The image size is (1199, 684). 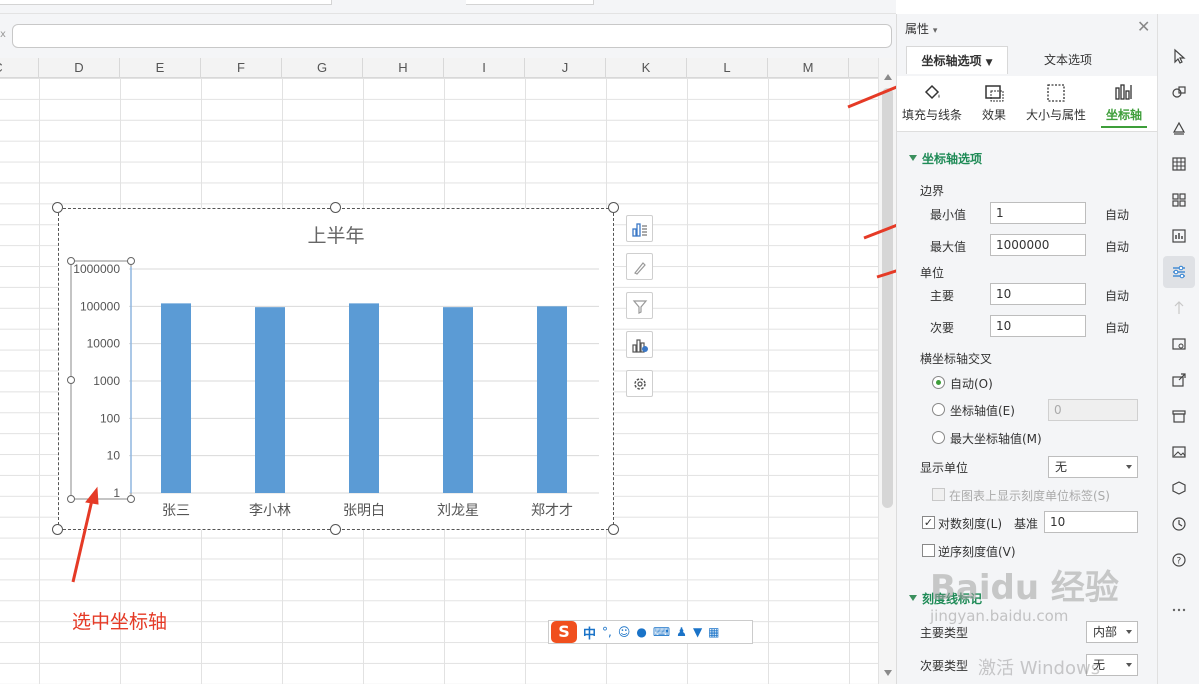 I want to click on minor-unit-label: 次要, so click(x=942, y=328).